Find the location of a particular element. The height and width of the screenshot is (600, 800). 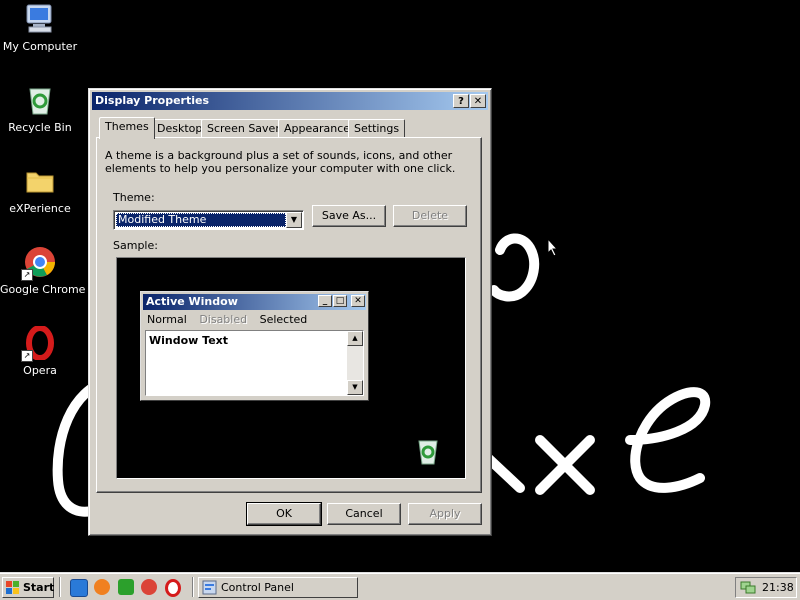

desktop-icon-label: Recycle Bin is located at coordinates (40, 127).